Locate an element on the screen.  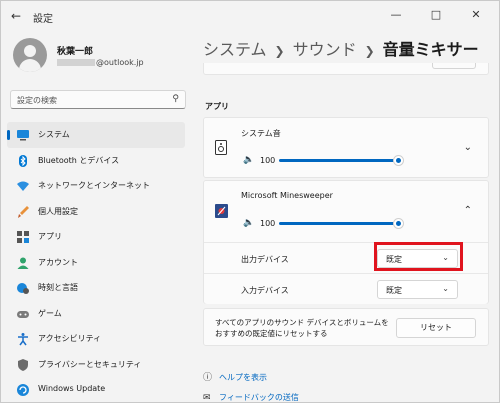
chevron-up-icon: ⌃ is located at coordinates (468, 210).